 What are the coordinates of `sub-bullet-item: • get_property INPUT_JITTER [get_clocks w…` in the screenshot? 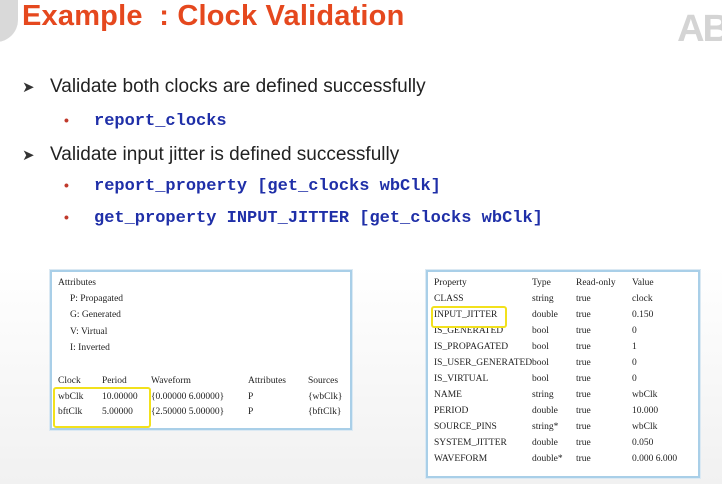 It's located at (303, 218).